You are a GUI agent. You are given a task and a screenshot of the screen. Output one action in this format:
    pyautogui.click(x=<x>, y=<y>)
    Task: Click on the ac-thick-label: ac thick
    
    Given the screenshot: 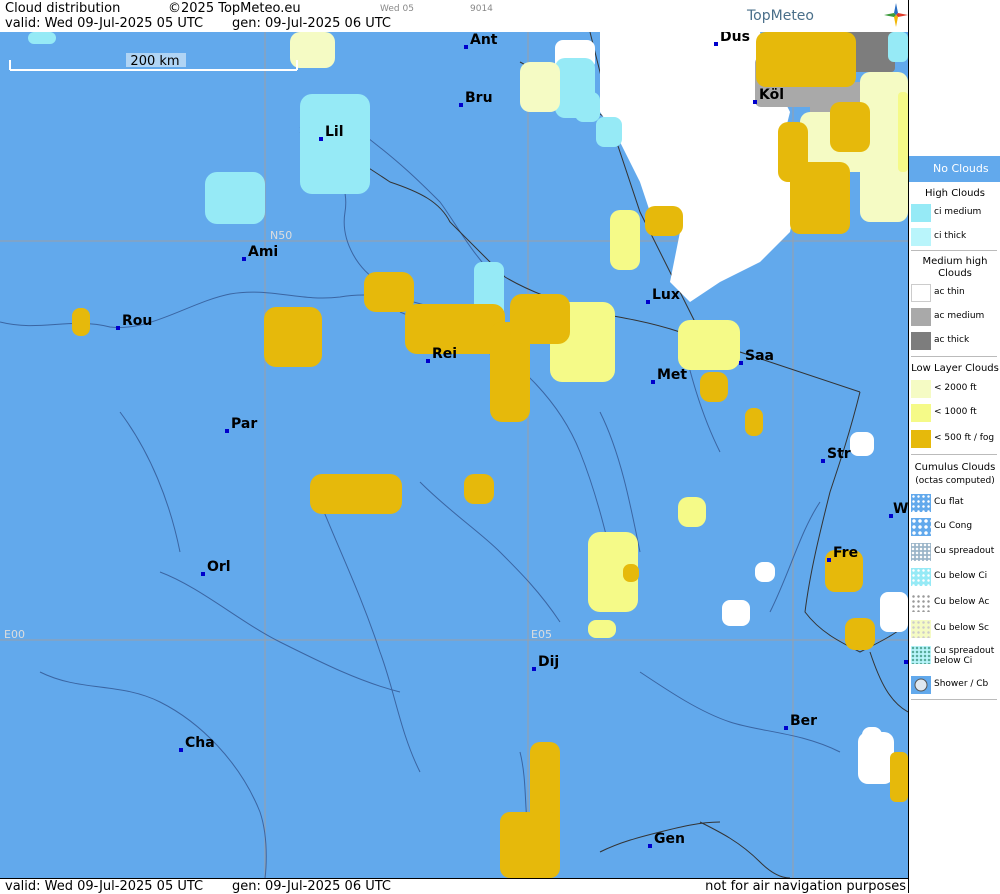 What is the action you would take?
    pyautogui.click(x=952, y=340)
    